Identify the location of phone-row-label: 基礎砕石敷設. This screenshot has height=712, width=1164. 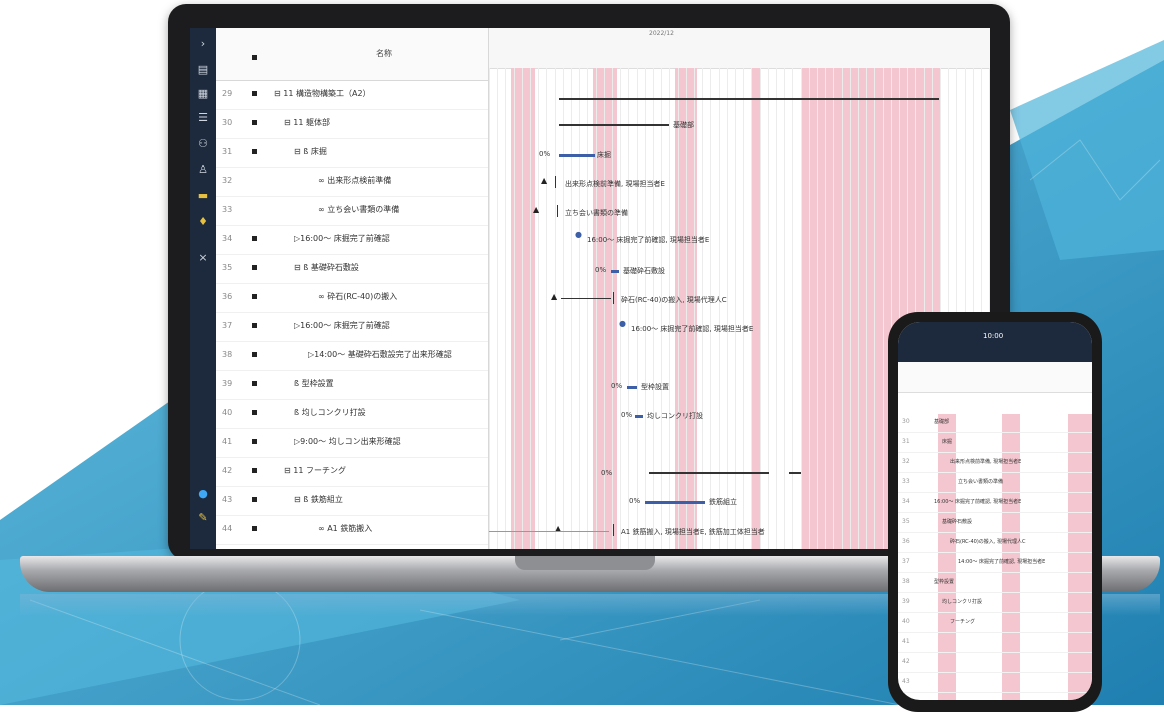
(957, 522).